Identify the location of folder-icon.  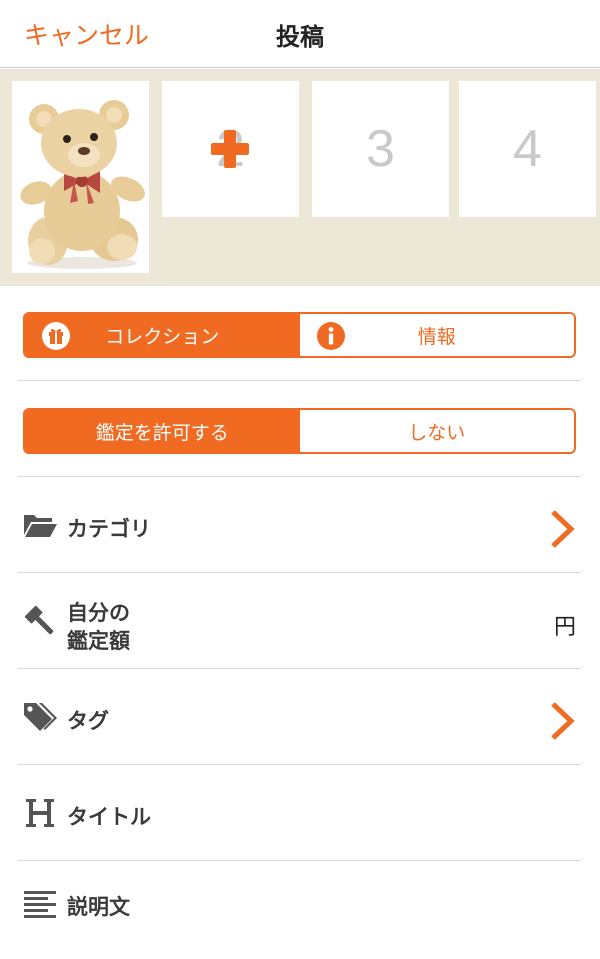
(40, 526).